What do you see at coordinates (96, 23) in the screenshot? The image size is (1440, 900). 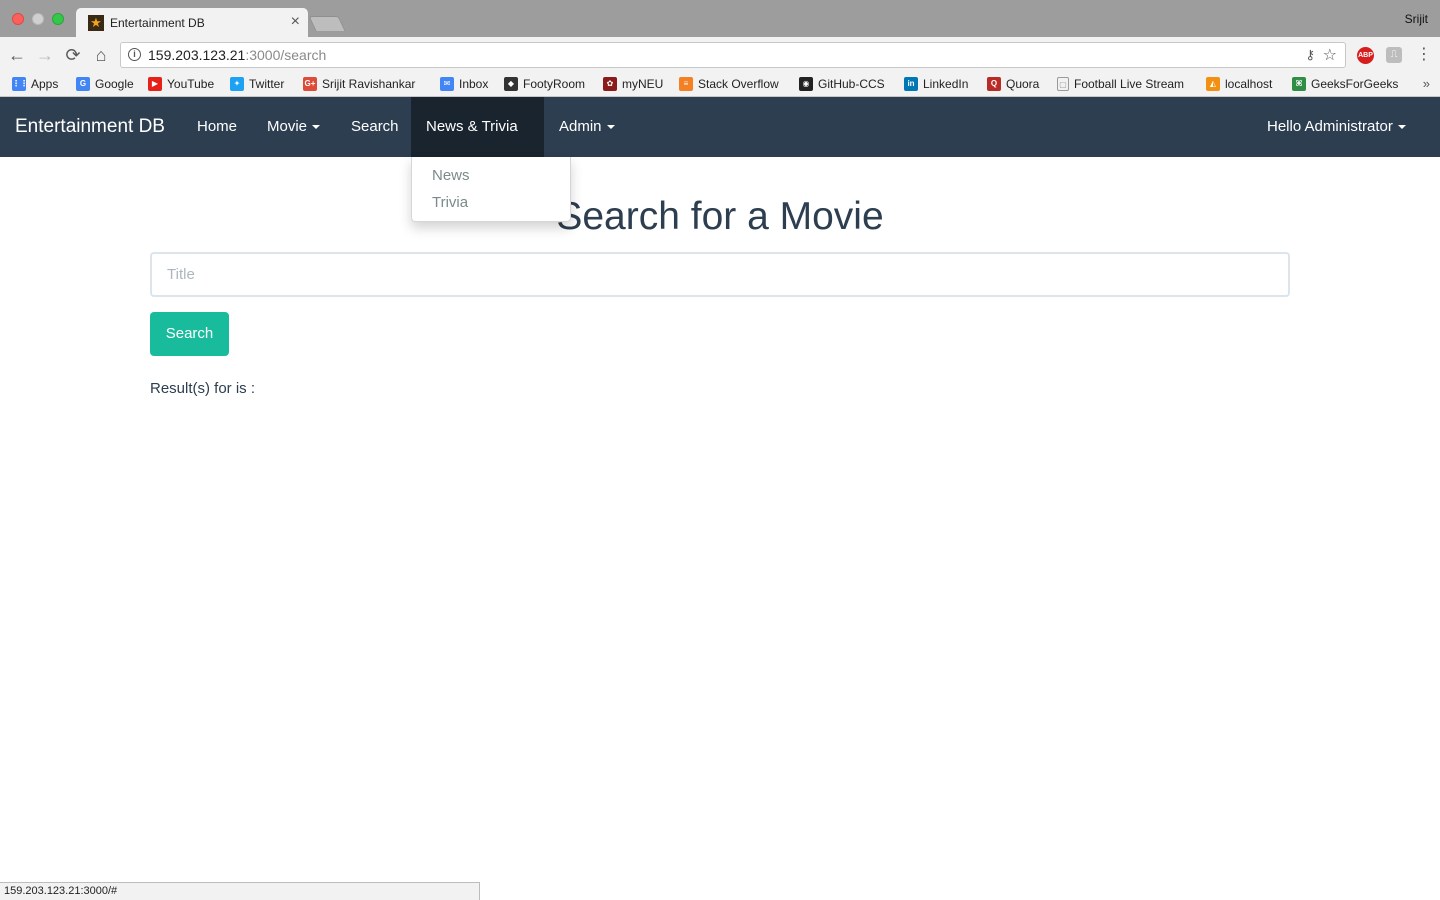 I see `star-favicon-icon: ★` at bounding box center [96, 23].